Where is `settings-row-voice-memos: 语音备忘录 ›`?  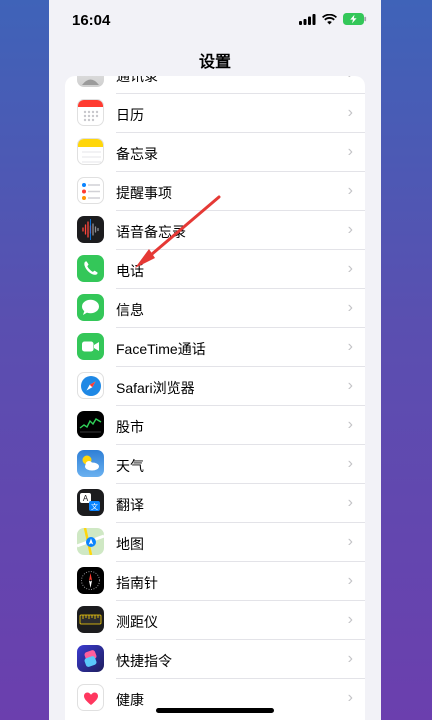 settings-row-voice-memos: 语音备忘录 › is located at coordinates (215, 230).